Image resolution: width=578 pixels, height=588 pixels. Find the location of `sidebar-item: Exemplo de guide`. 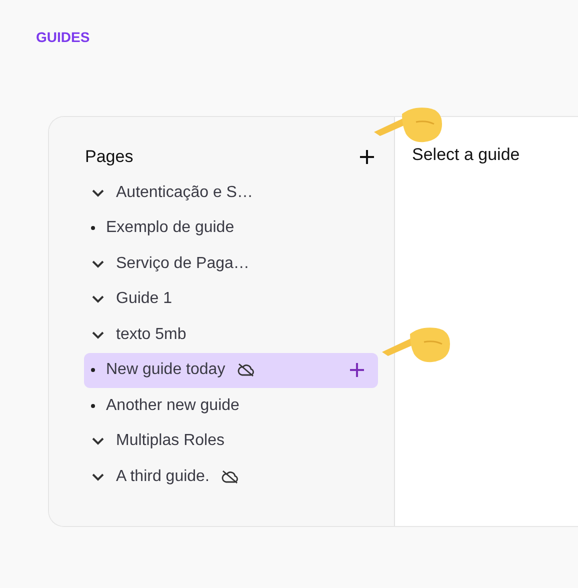

sidebar-item: Exemplo de guide is located at coordinates (231, 228).